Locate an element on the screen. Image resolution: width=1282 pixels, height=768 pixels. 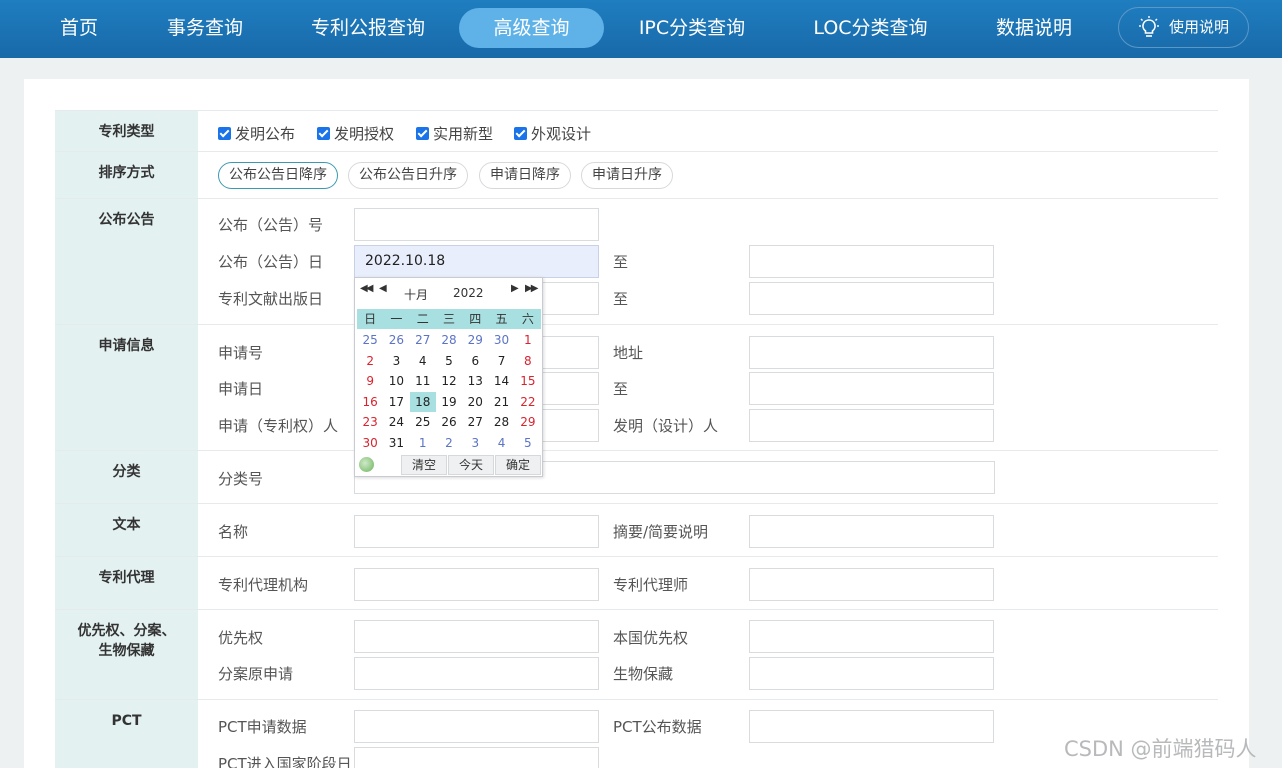
calendar-day: 21 is located at coordinates (501, 402).